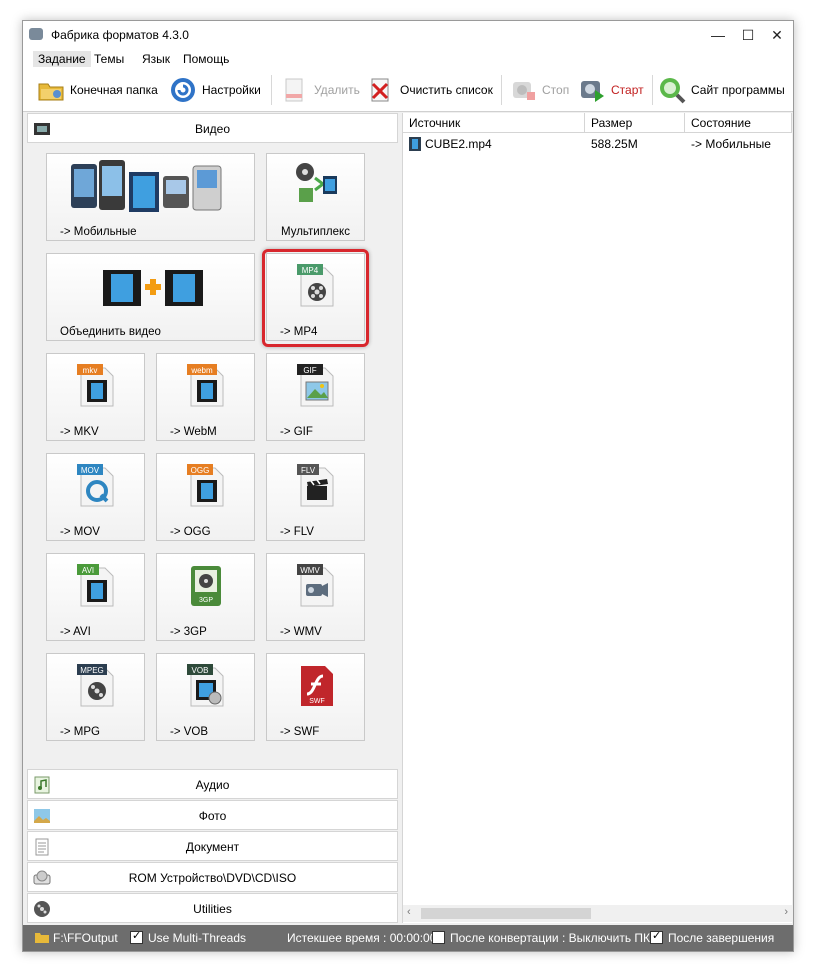 The height and width of the screenshot is (970, 814). Describe the element at coordinates (296, 432) in the screenshot. I see `tile-gif-label: -> GIF` at that location.